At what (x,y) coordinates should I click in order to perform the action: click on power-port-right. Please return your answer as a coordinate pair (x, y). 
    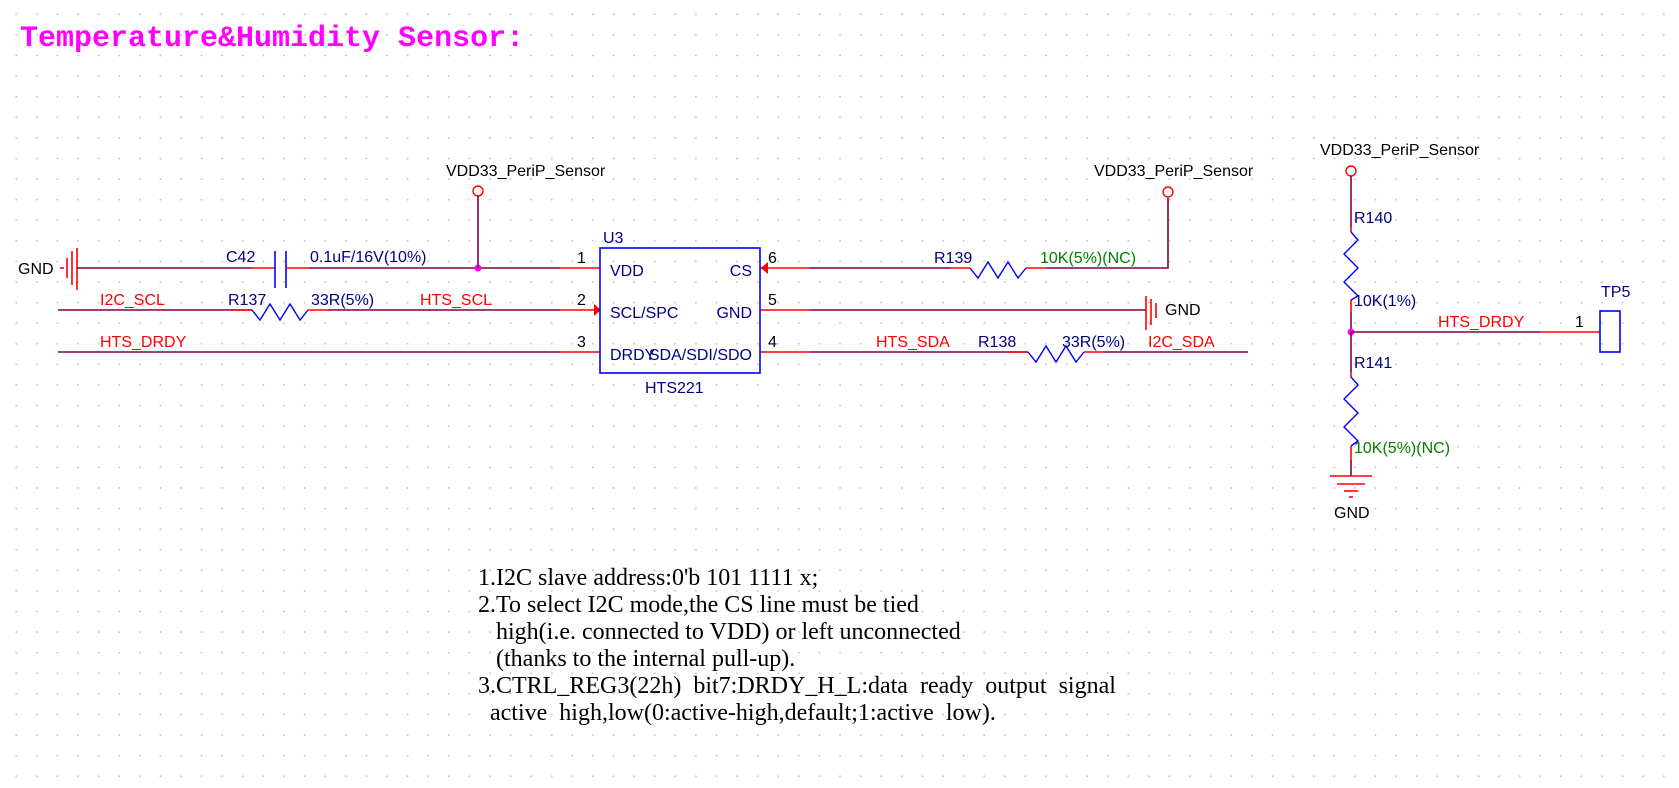
    Looking at the image, I should click on (1351, 171).